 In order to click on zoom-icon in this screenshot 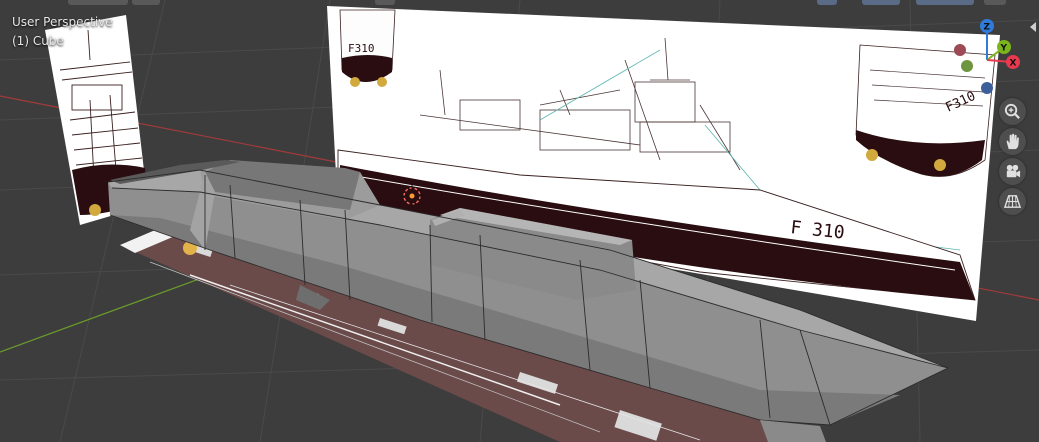, I will do `click(1012, 111)`.